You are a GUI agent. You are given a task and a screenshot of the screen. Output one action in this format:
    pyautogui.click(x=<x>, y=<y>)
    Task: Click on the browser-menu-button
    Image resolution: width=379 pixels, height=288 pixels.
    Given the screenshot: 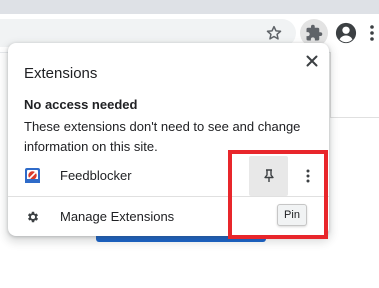 What is the action you would take?
    pyautogui.click(x=371, y=33)
    